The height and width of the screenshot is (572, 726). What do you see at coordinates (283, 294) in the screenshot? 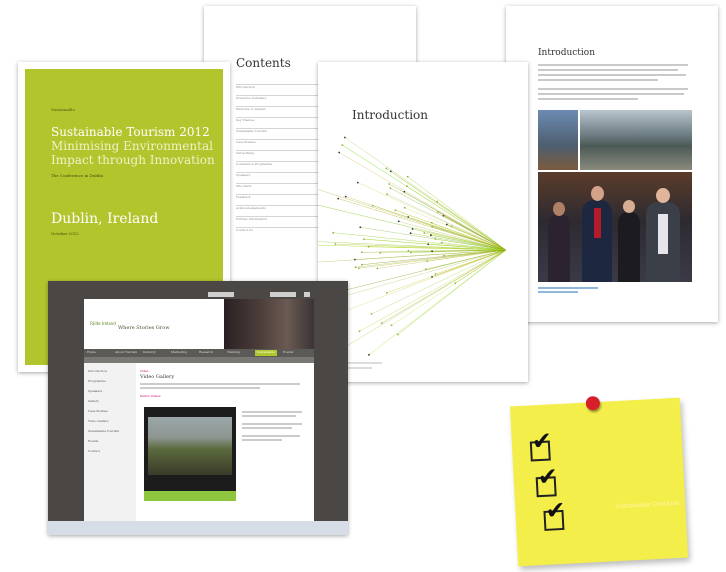
I see `language-select` at bounding box center [283, 294].